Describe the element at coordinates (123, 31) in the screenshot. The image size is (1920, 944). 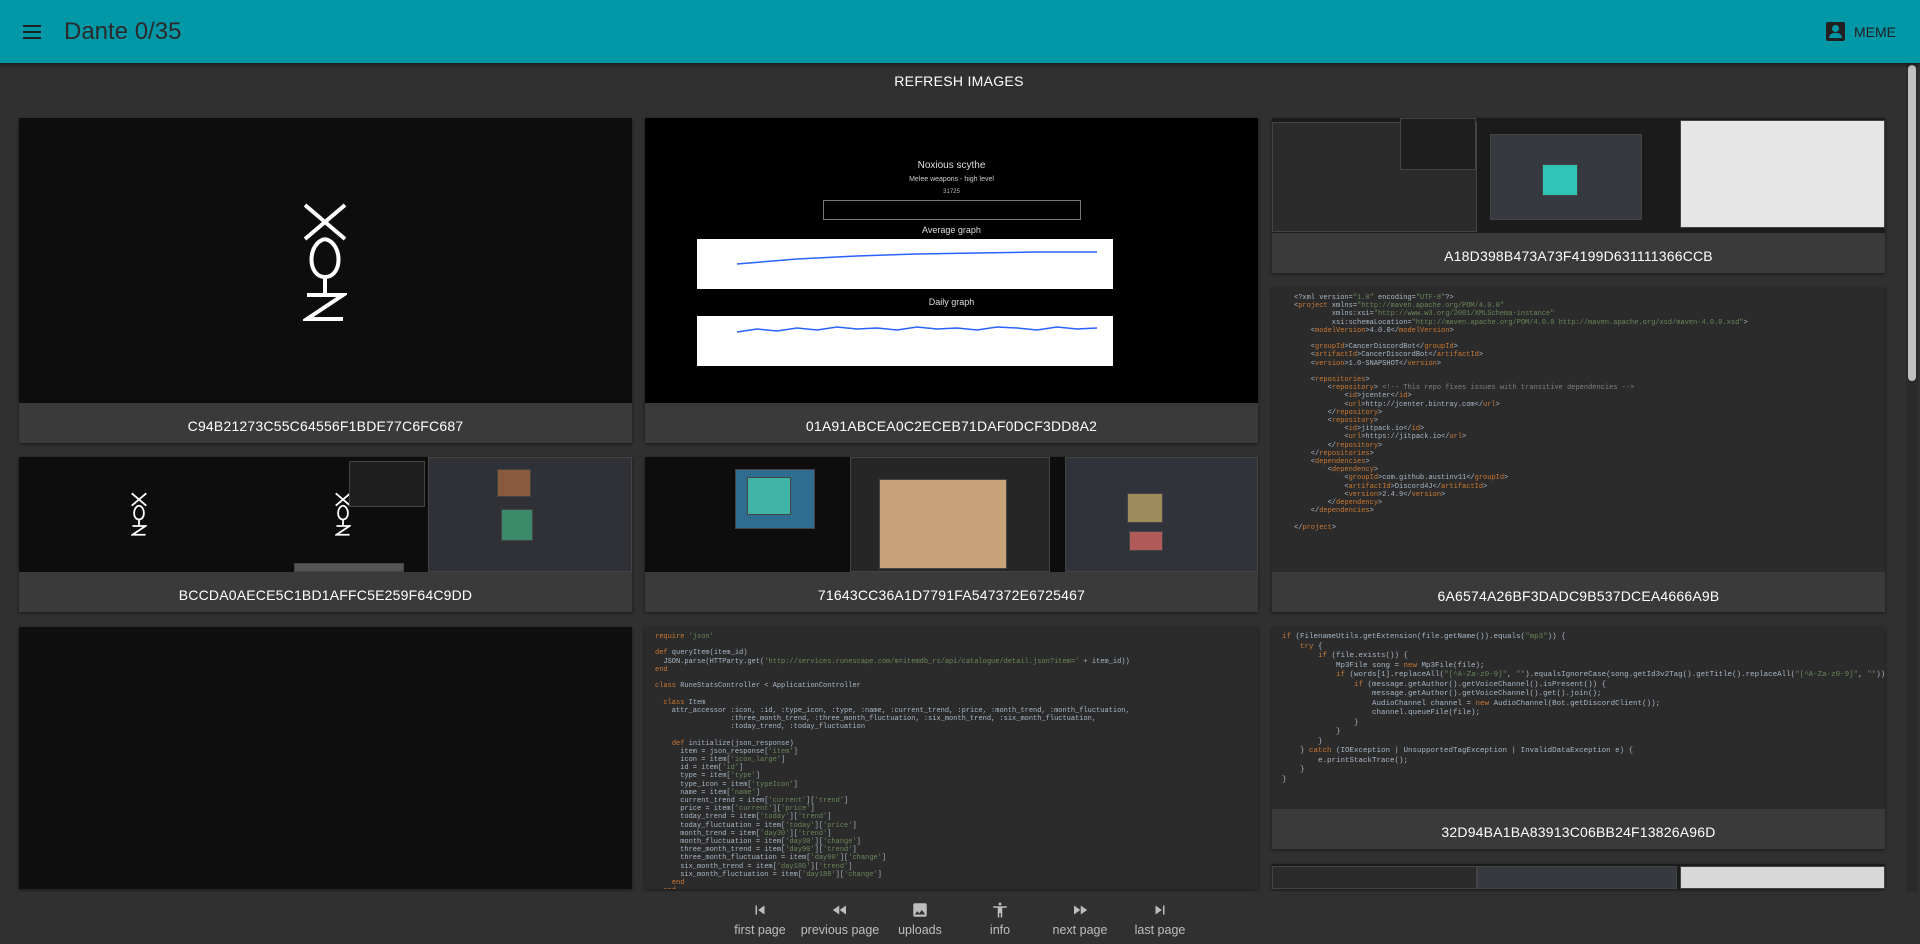
I see `page-title: Dante 0/35` at that location.